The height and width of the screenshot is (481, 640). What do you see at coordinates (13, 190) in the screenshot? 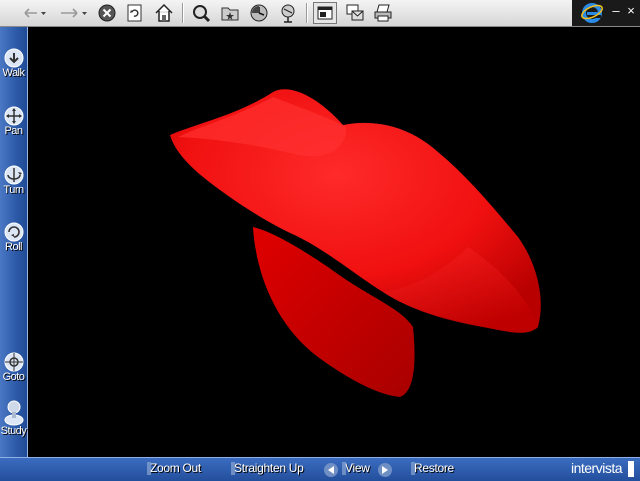
I see `sidebar-item-label: Turn` at bounding box center [13, 190].